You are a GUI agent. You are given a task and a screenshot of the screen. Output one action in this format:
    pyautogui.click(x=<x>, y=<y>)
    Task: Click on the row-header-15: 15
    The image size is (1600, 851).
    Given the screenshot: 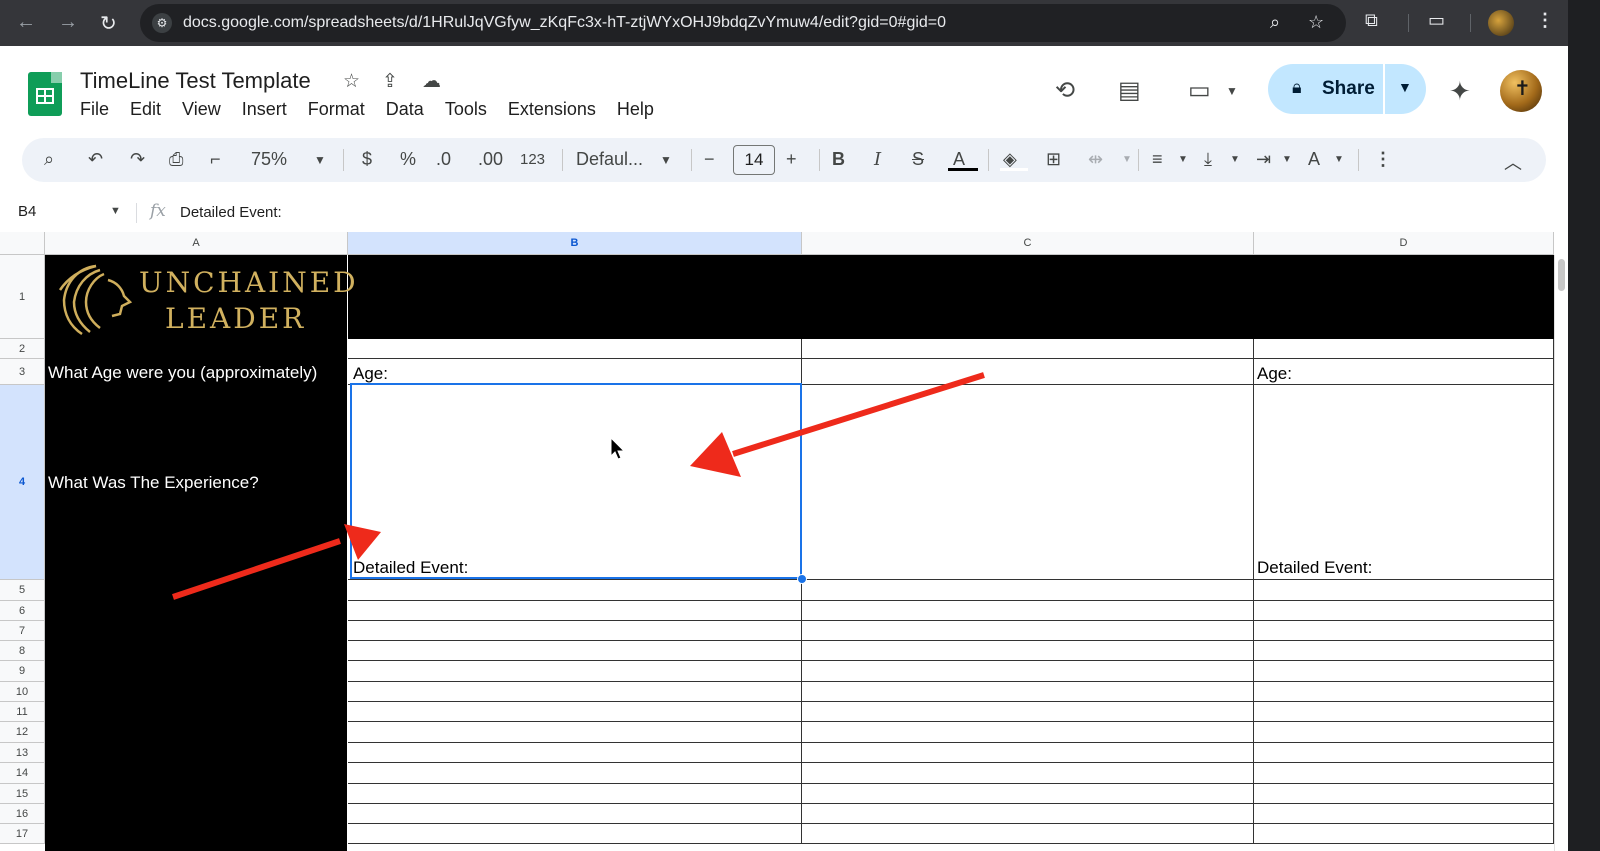 What is the action you would take?
    pyautogui.click(x=22, y=794)
    